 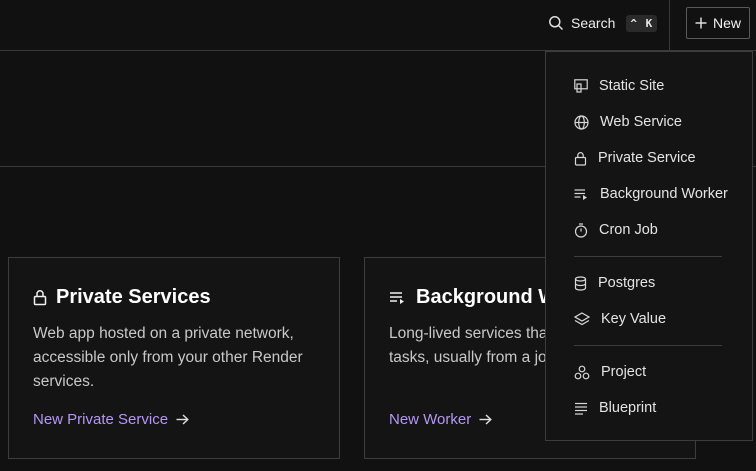 I want to click on search-icon, so click(x=556, y=23).